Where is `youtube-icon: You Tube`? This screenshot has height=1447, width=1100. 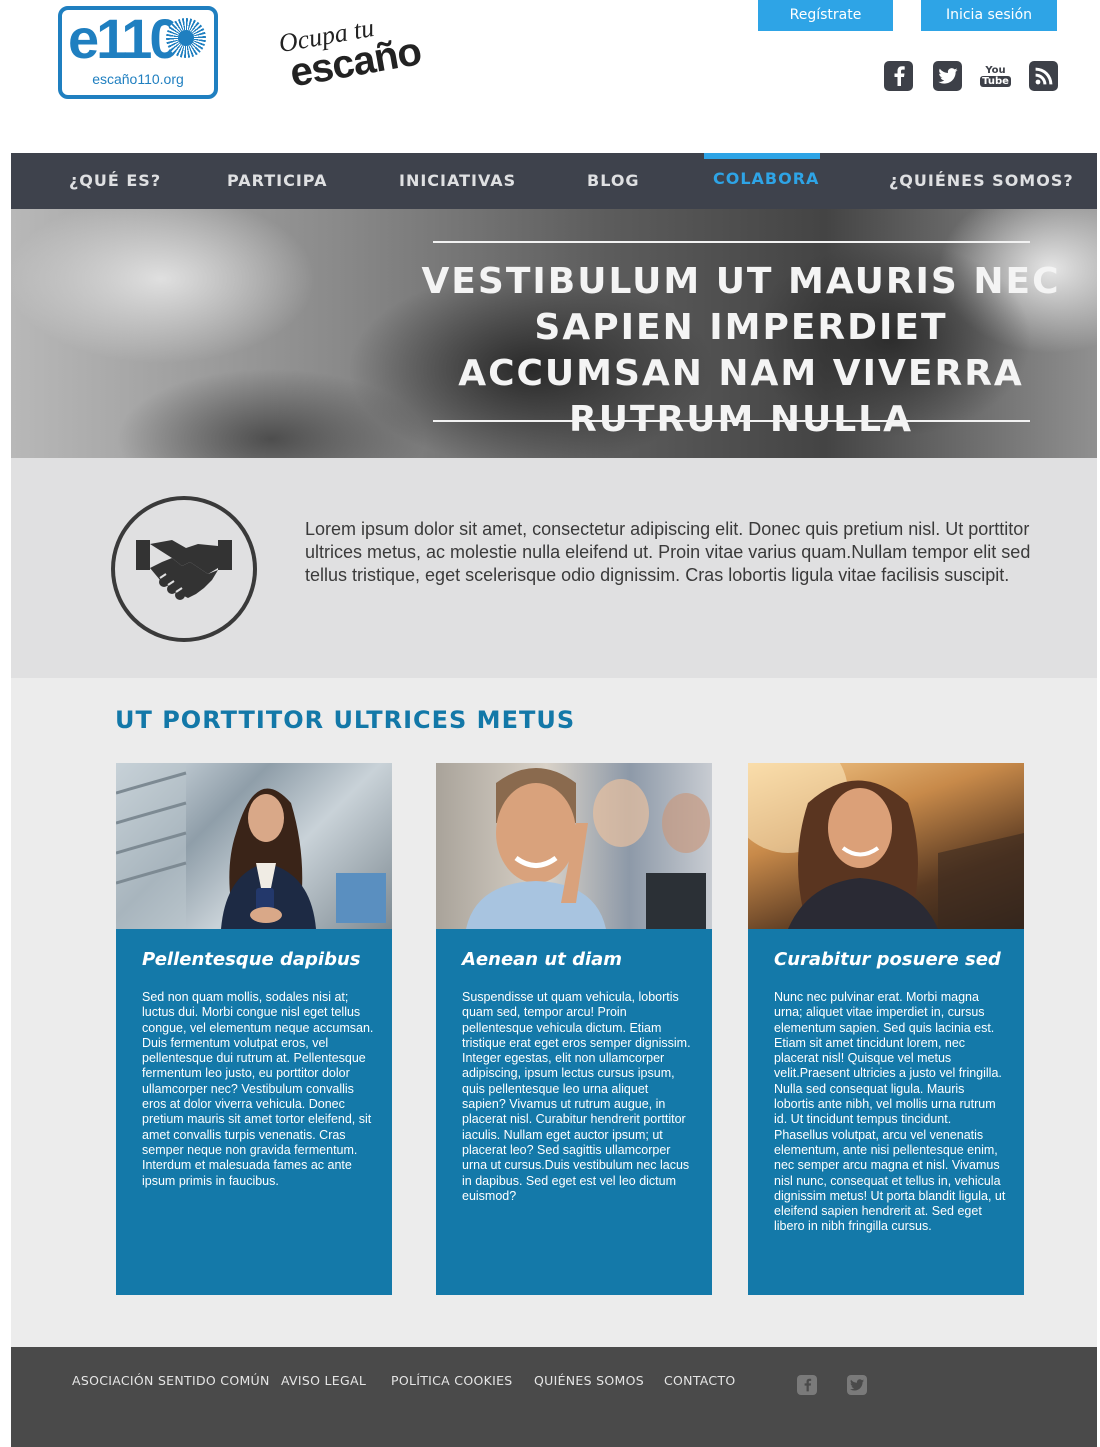 youtube-icon: You Tube is located at coordinates (995, 76).